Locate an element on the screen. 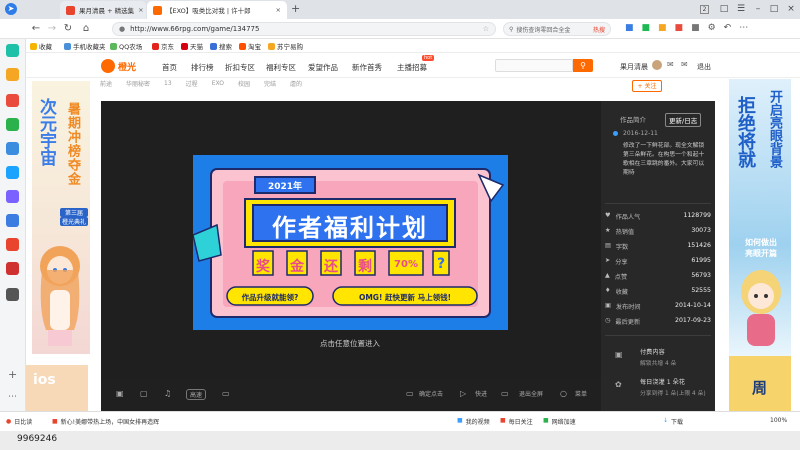 Image resolution: width=800 pixels, height=450 pixels. more-icon: ⋯ is located at coordinates (743, 28).